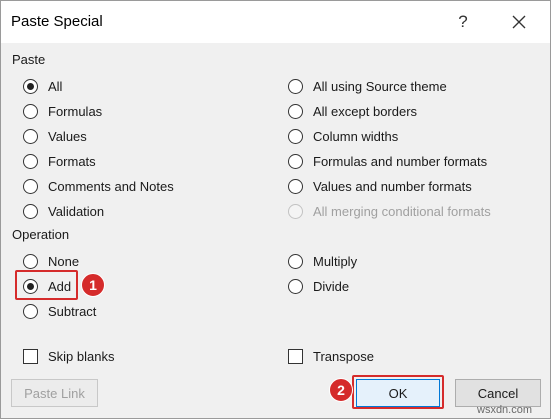  Describe the element at coordinates (402, 211) in the screenshot. I see `radio-label: All merging conditional formats` at that location.